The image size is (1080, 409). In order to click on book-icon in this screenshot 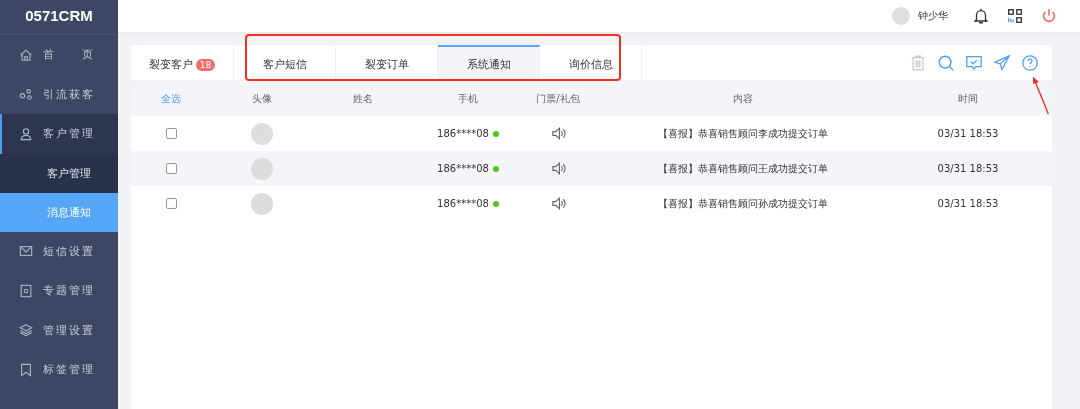, I will do `click(26, 290)`.